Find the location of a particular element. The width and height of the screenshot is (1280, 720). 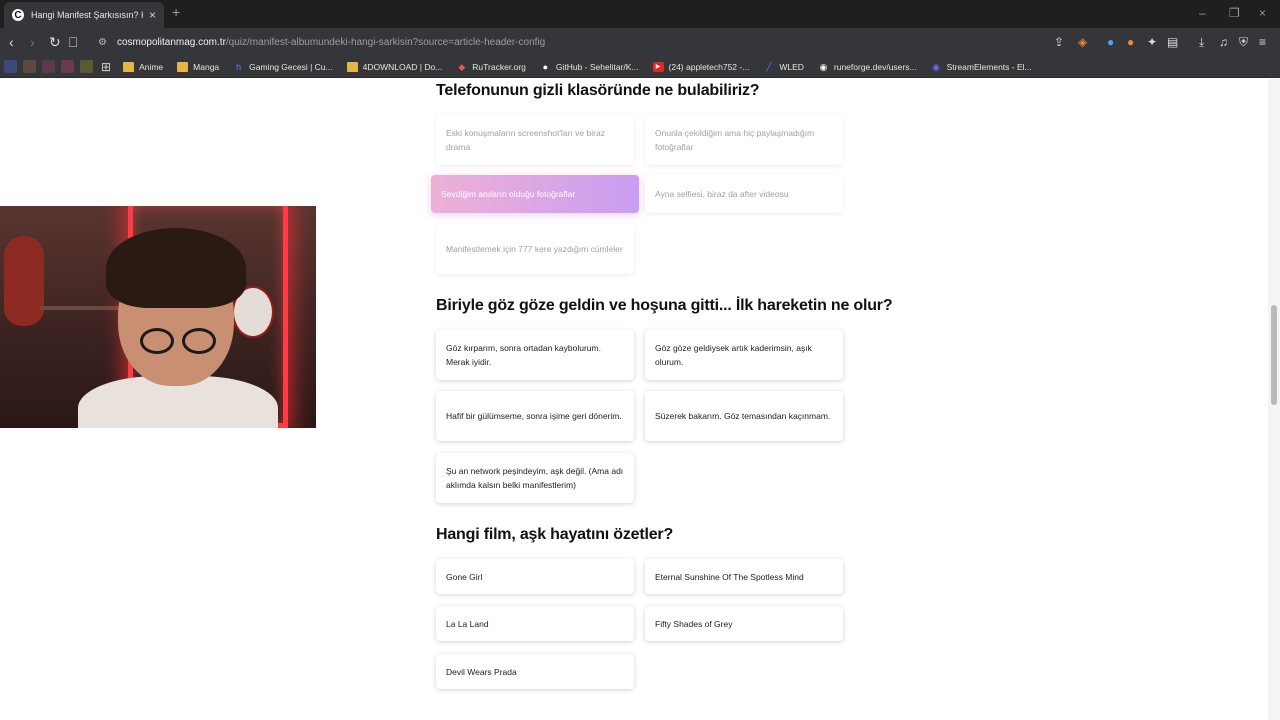

answer-option: La La Land is located at coordinates (535, 623).